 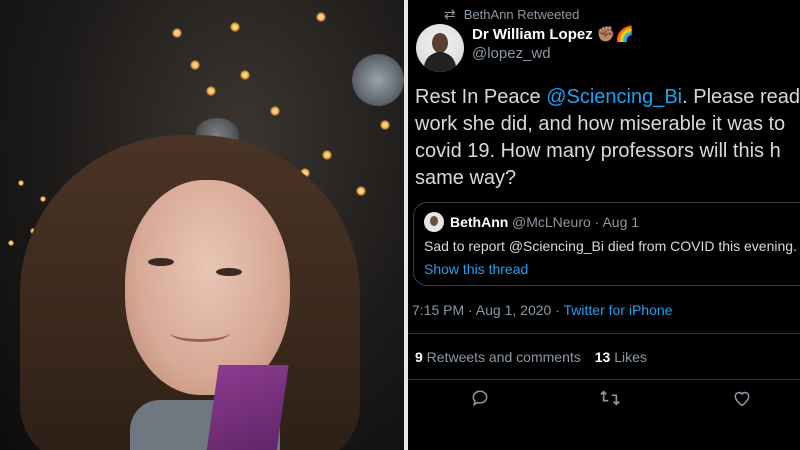 I want to click on quoted-avatar, so click(x=434, y=222).